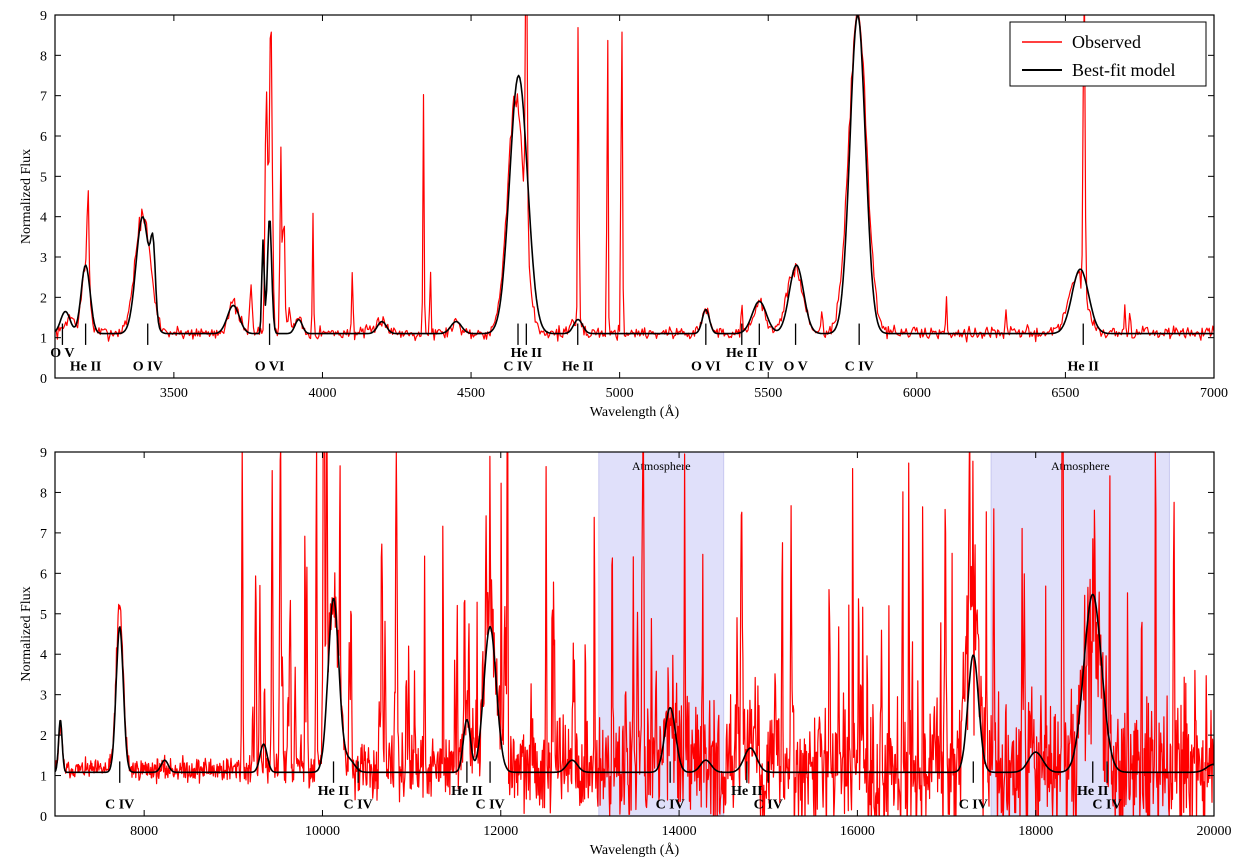 The height and width of the screenshot is (861, 1245). What do you see at coordinates (795, 367) in the screenshot?
I see `line-id-label: O V` at bounding box center [795, 367].